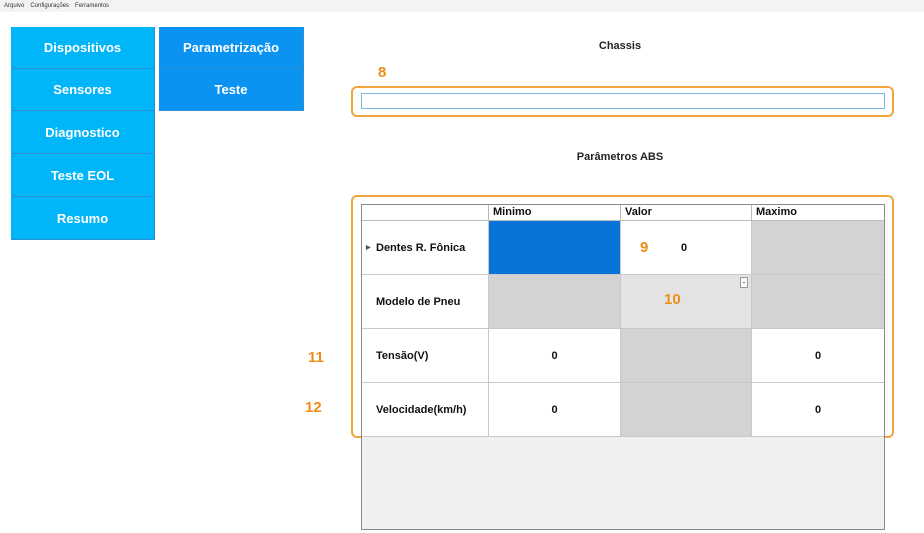 This screenshot has width=924, height=533. I want to click on chevron-down-icon: ⌄, so click(744, 282).